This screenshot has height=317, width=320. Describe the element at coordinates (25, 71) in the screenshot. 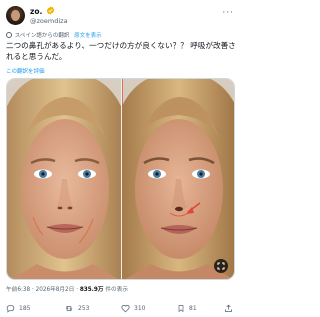

I see `rate-translation-link: この翻訳を評価` at that location.